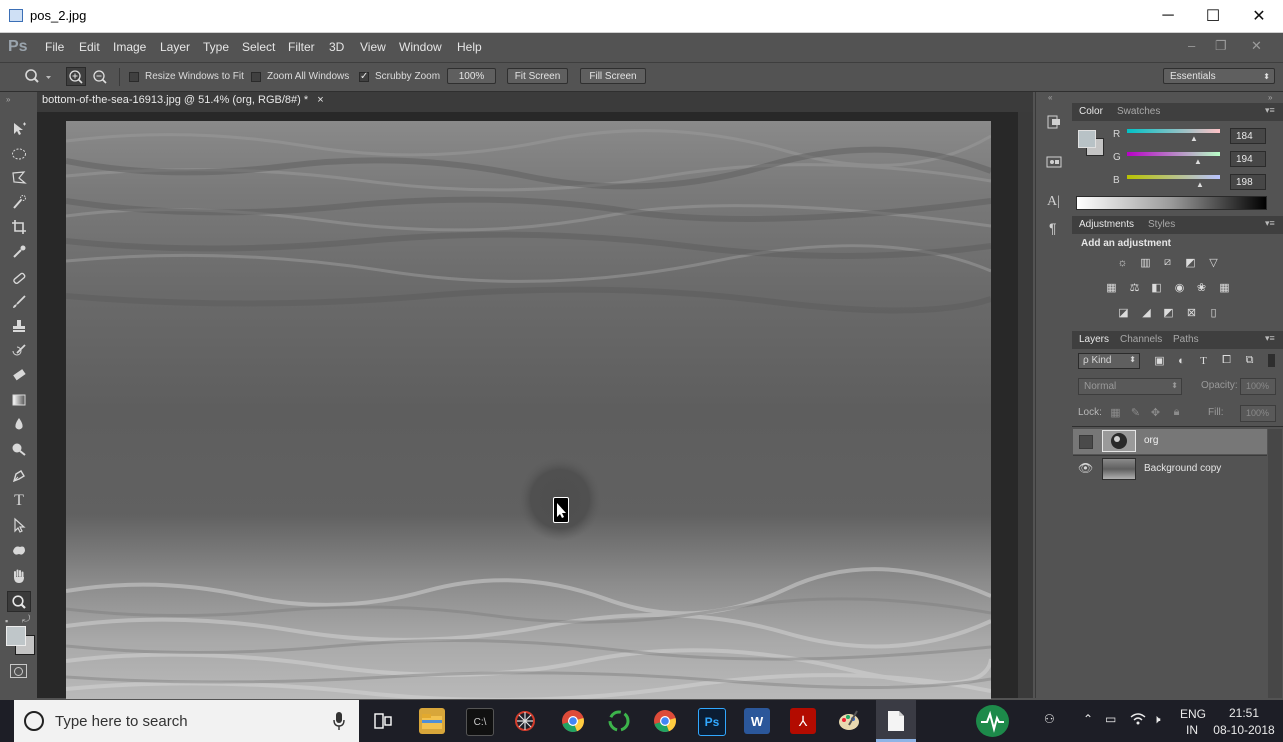 This screenshot has height=742, width=1283. What do you see at coordinates (1193, 722) in the screenshot?
I see `language-indicator: ENG IN` at bounding box center [1193, 722].